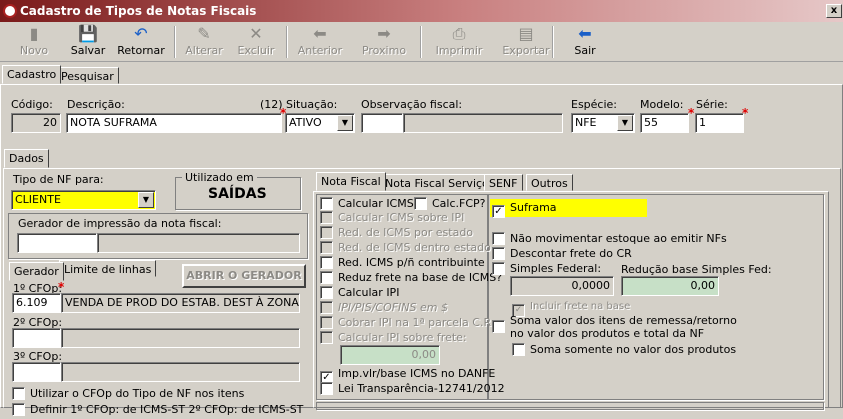 The image size is (843, 419). I want to click on tipo-nf-select: CLIENTE, so click(83, 200).